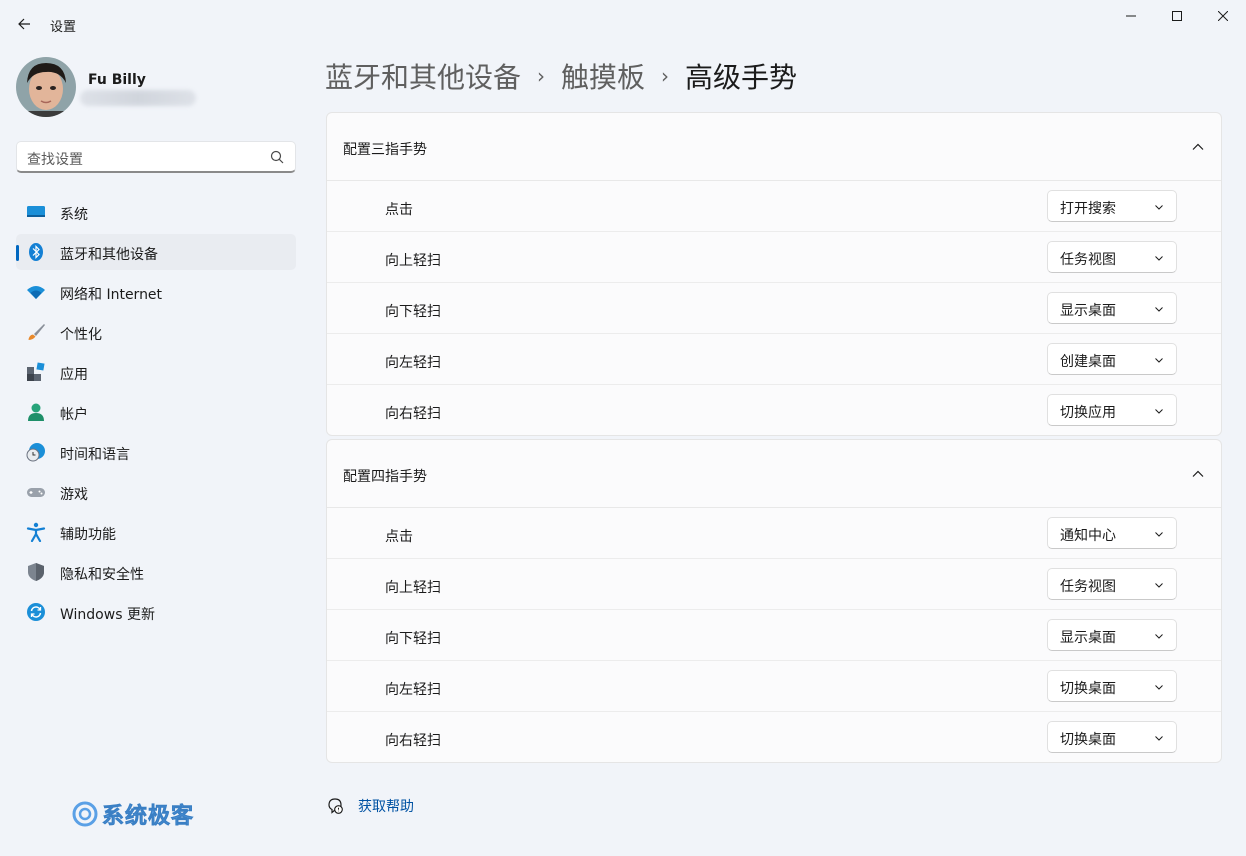 The image size is (1246, 856). What do you see at coordinates (774, 686) in the screenshot?
I see `gesture-row-swipe-left: 向左轻扫 切换桌面` at bounding box center [774, 686].